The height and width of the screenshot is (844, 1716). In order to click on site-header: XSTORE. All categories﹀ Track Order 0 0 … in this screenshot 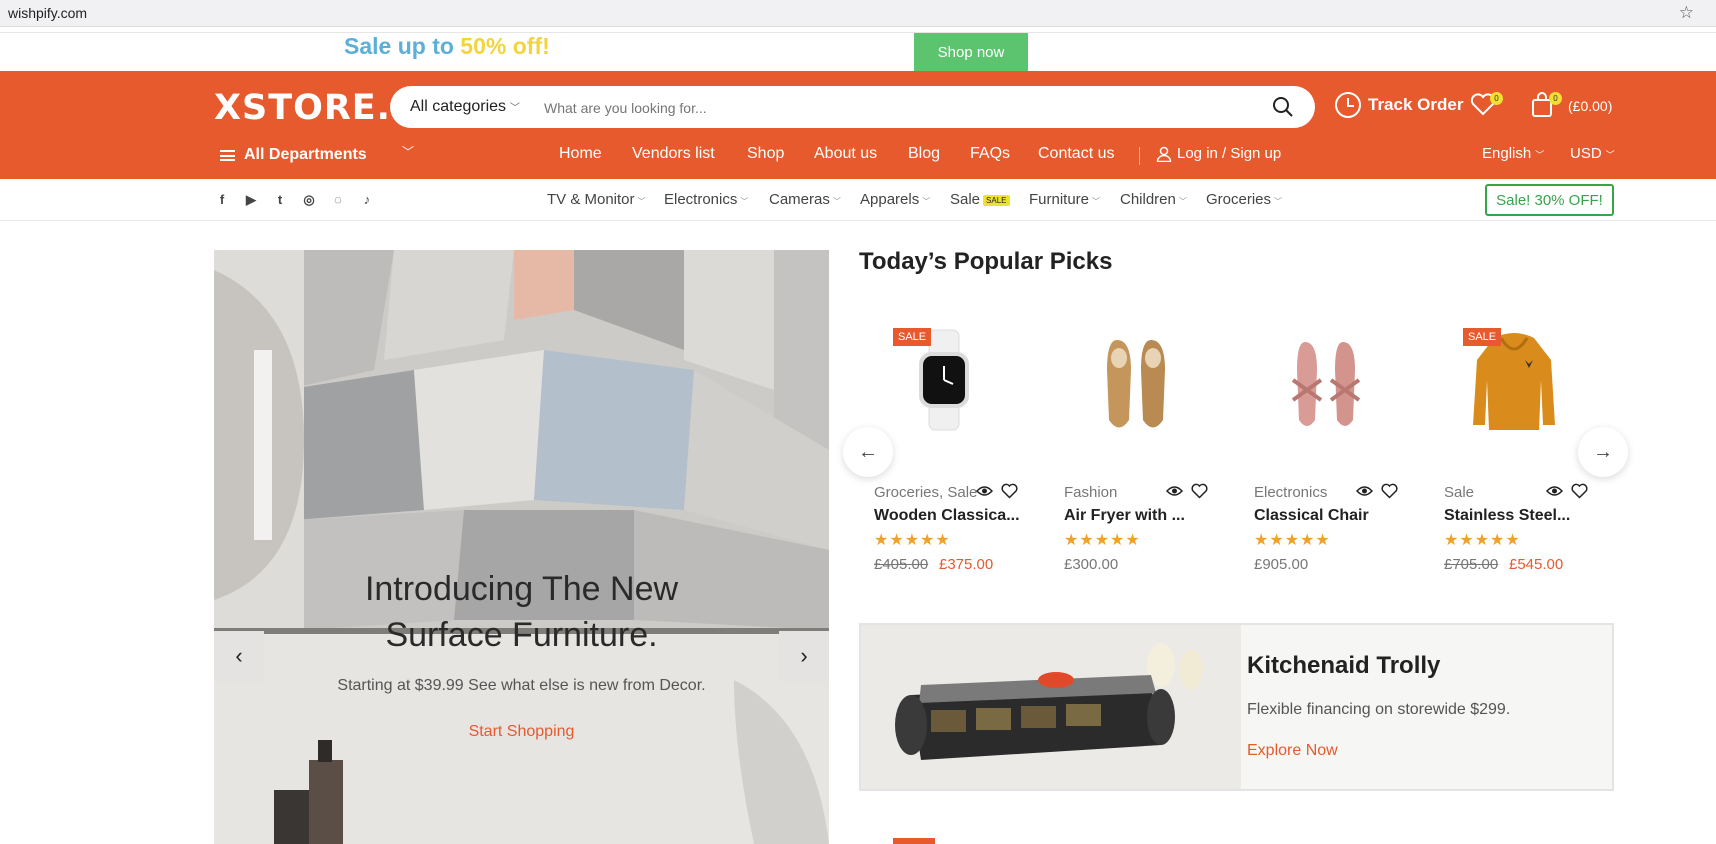, I will do `click(858, 125)`.